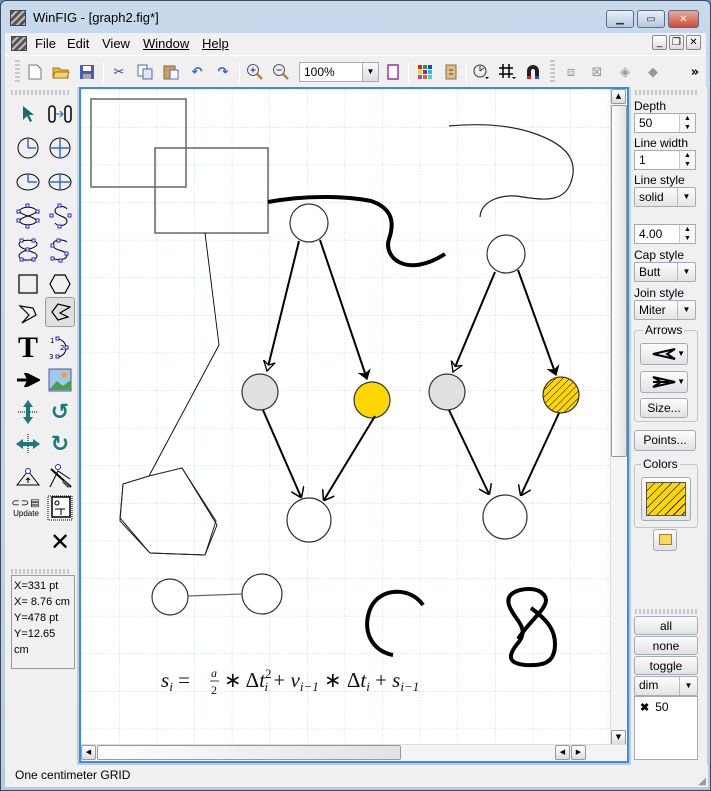  I want to click on document-menu-icon, so click(19, 43).